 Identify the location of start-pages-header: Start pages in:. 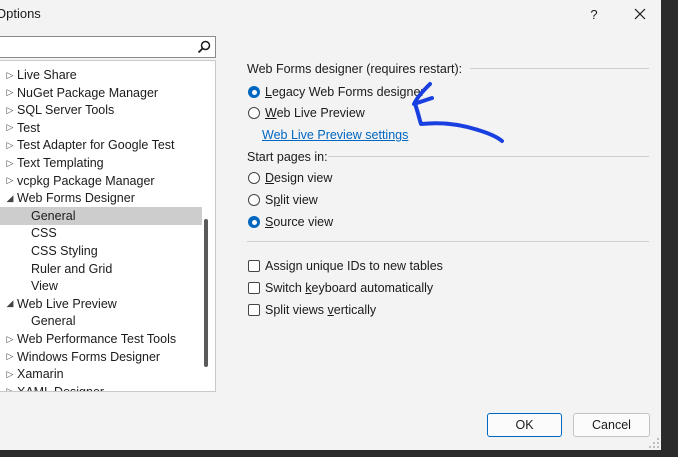
(287, 157).